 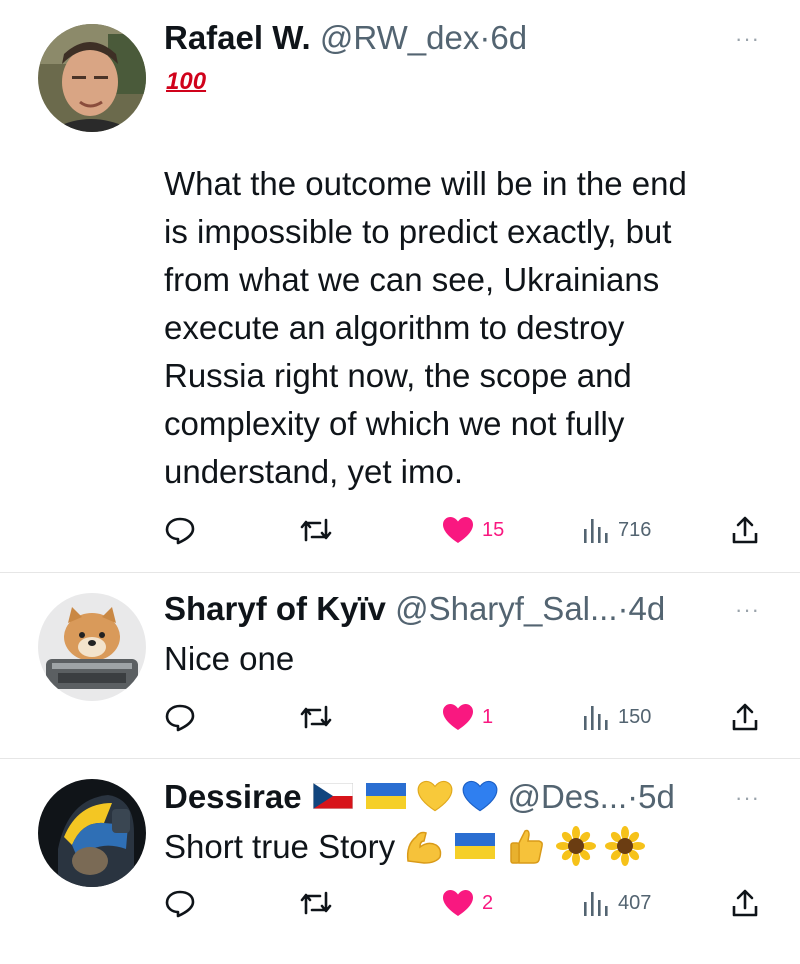 What do you see at coordinates (275, 608) in the screenshot?
I see `display-name: Sharyf of Kyïv` at bounding box center [275, 608].